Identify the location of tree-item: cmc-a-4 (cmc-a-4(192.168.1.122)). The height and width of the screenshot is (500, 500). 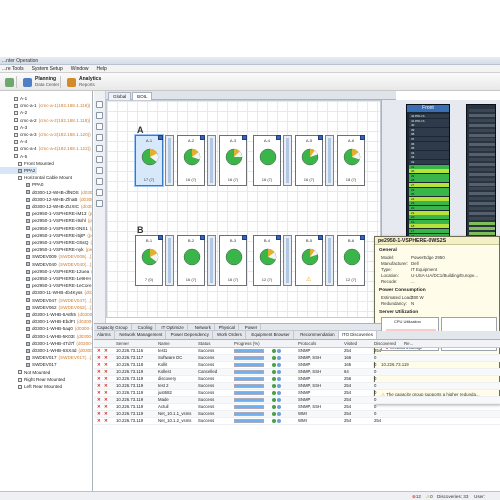
(45, 148).